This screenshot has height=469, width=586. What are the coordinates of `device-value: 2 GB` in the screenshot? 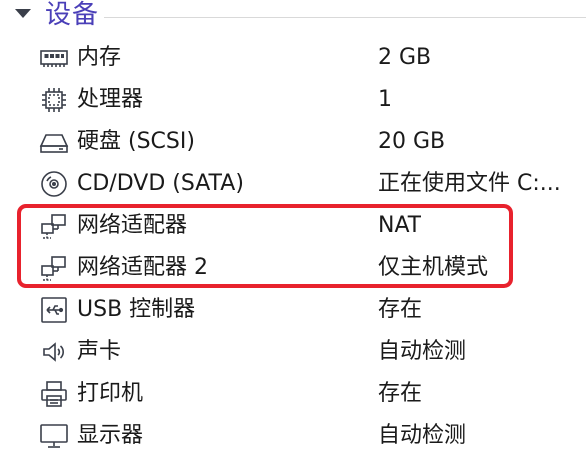 It's located at (405, 57).